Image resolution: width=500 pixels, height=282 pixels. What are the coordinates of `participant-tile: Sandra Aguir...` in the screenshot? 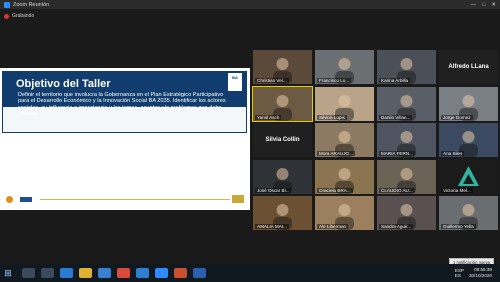 It's located at (406, 213).